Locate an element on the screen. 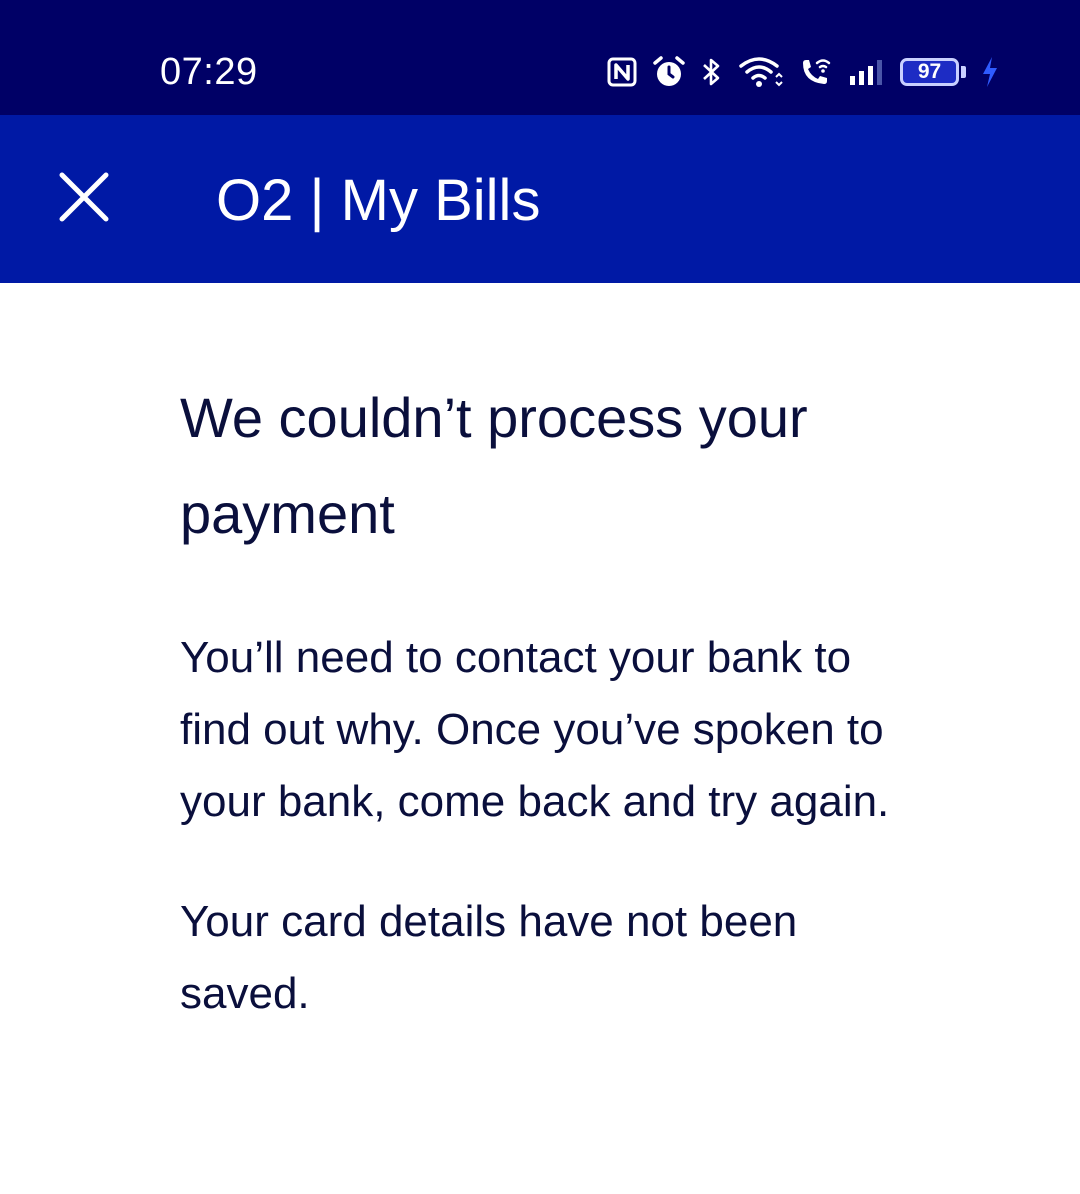 This screenshot has width=1080, height=1194. signal-icon is located at coordinates (867, 72).